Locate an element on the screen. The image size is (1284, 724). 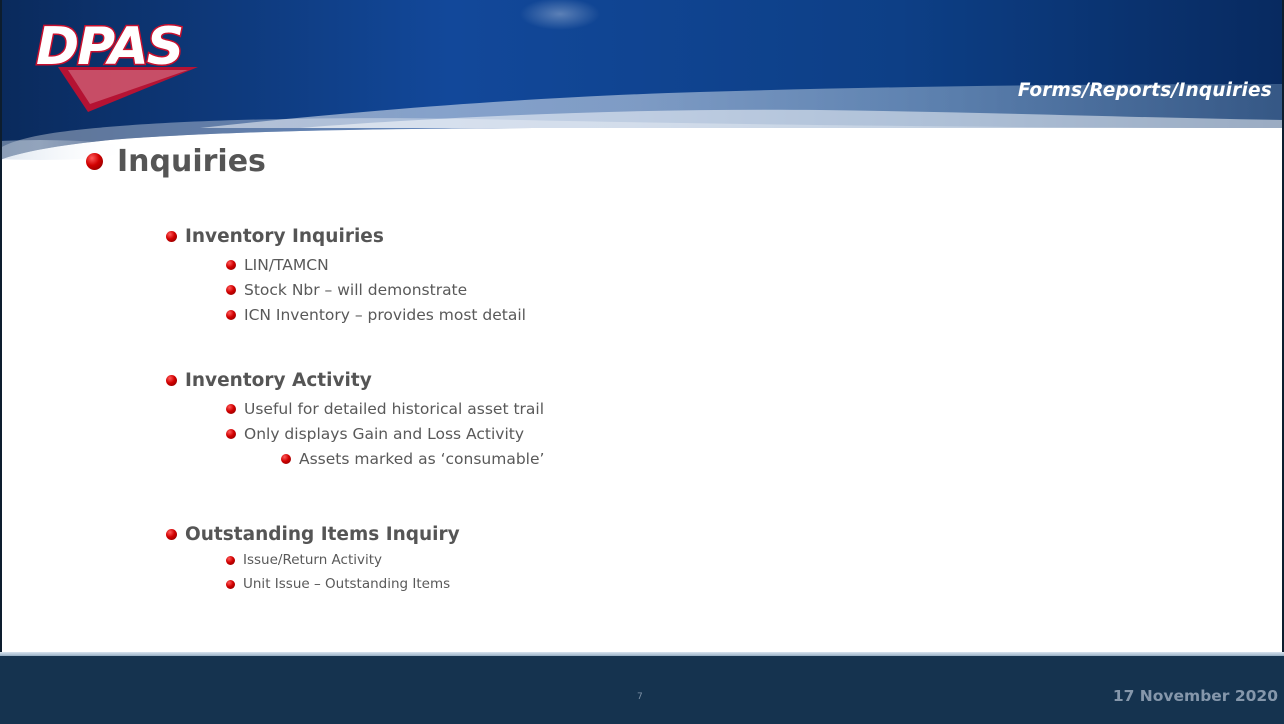
list-item: Issue/Return Activity is located at coordinates (304, 560).